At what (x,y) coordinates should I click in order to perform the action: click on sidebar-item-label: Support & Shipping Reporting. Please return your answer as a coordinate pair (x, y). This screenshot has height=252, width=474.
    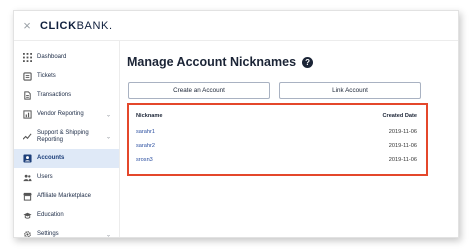
    Looking at the image, I should click on (63, 136).